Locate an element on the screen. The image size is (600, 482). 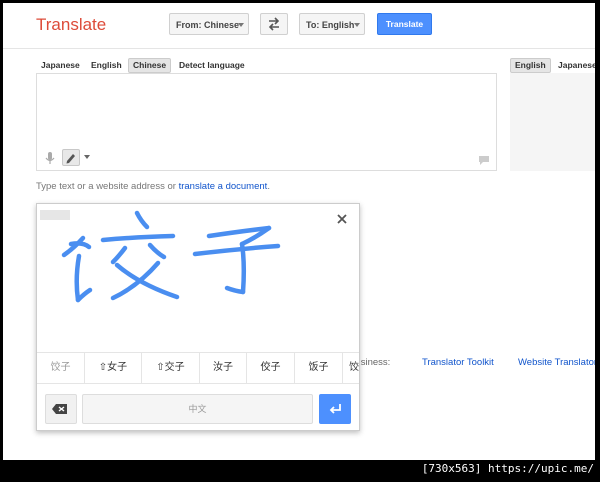
translate-button: Translate is located at coordinates (404, 24).